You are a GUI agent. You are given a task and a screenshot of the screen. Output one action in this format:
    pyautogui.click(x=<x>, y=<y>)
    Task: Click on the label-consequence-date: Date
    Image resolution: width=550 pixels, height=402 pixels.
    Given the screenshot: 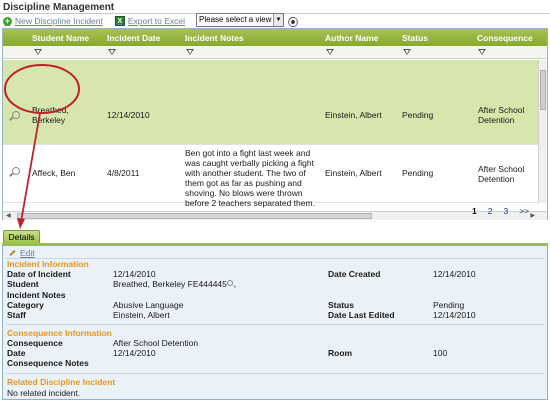 What is the action you would take?
    pyautogui.click(x=16, y=353)
    